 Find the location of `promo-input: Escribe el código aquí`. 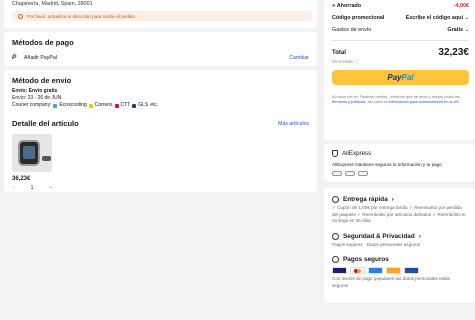

promo-input: Escribe el código aquí is located at coordinates (434, 18).